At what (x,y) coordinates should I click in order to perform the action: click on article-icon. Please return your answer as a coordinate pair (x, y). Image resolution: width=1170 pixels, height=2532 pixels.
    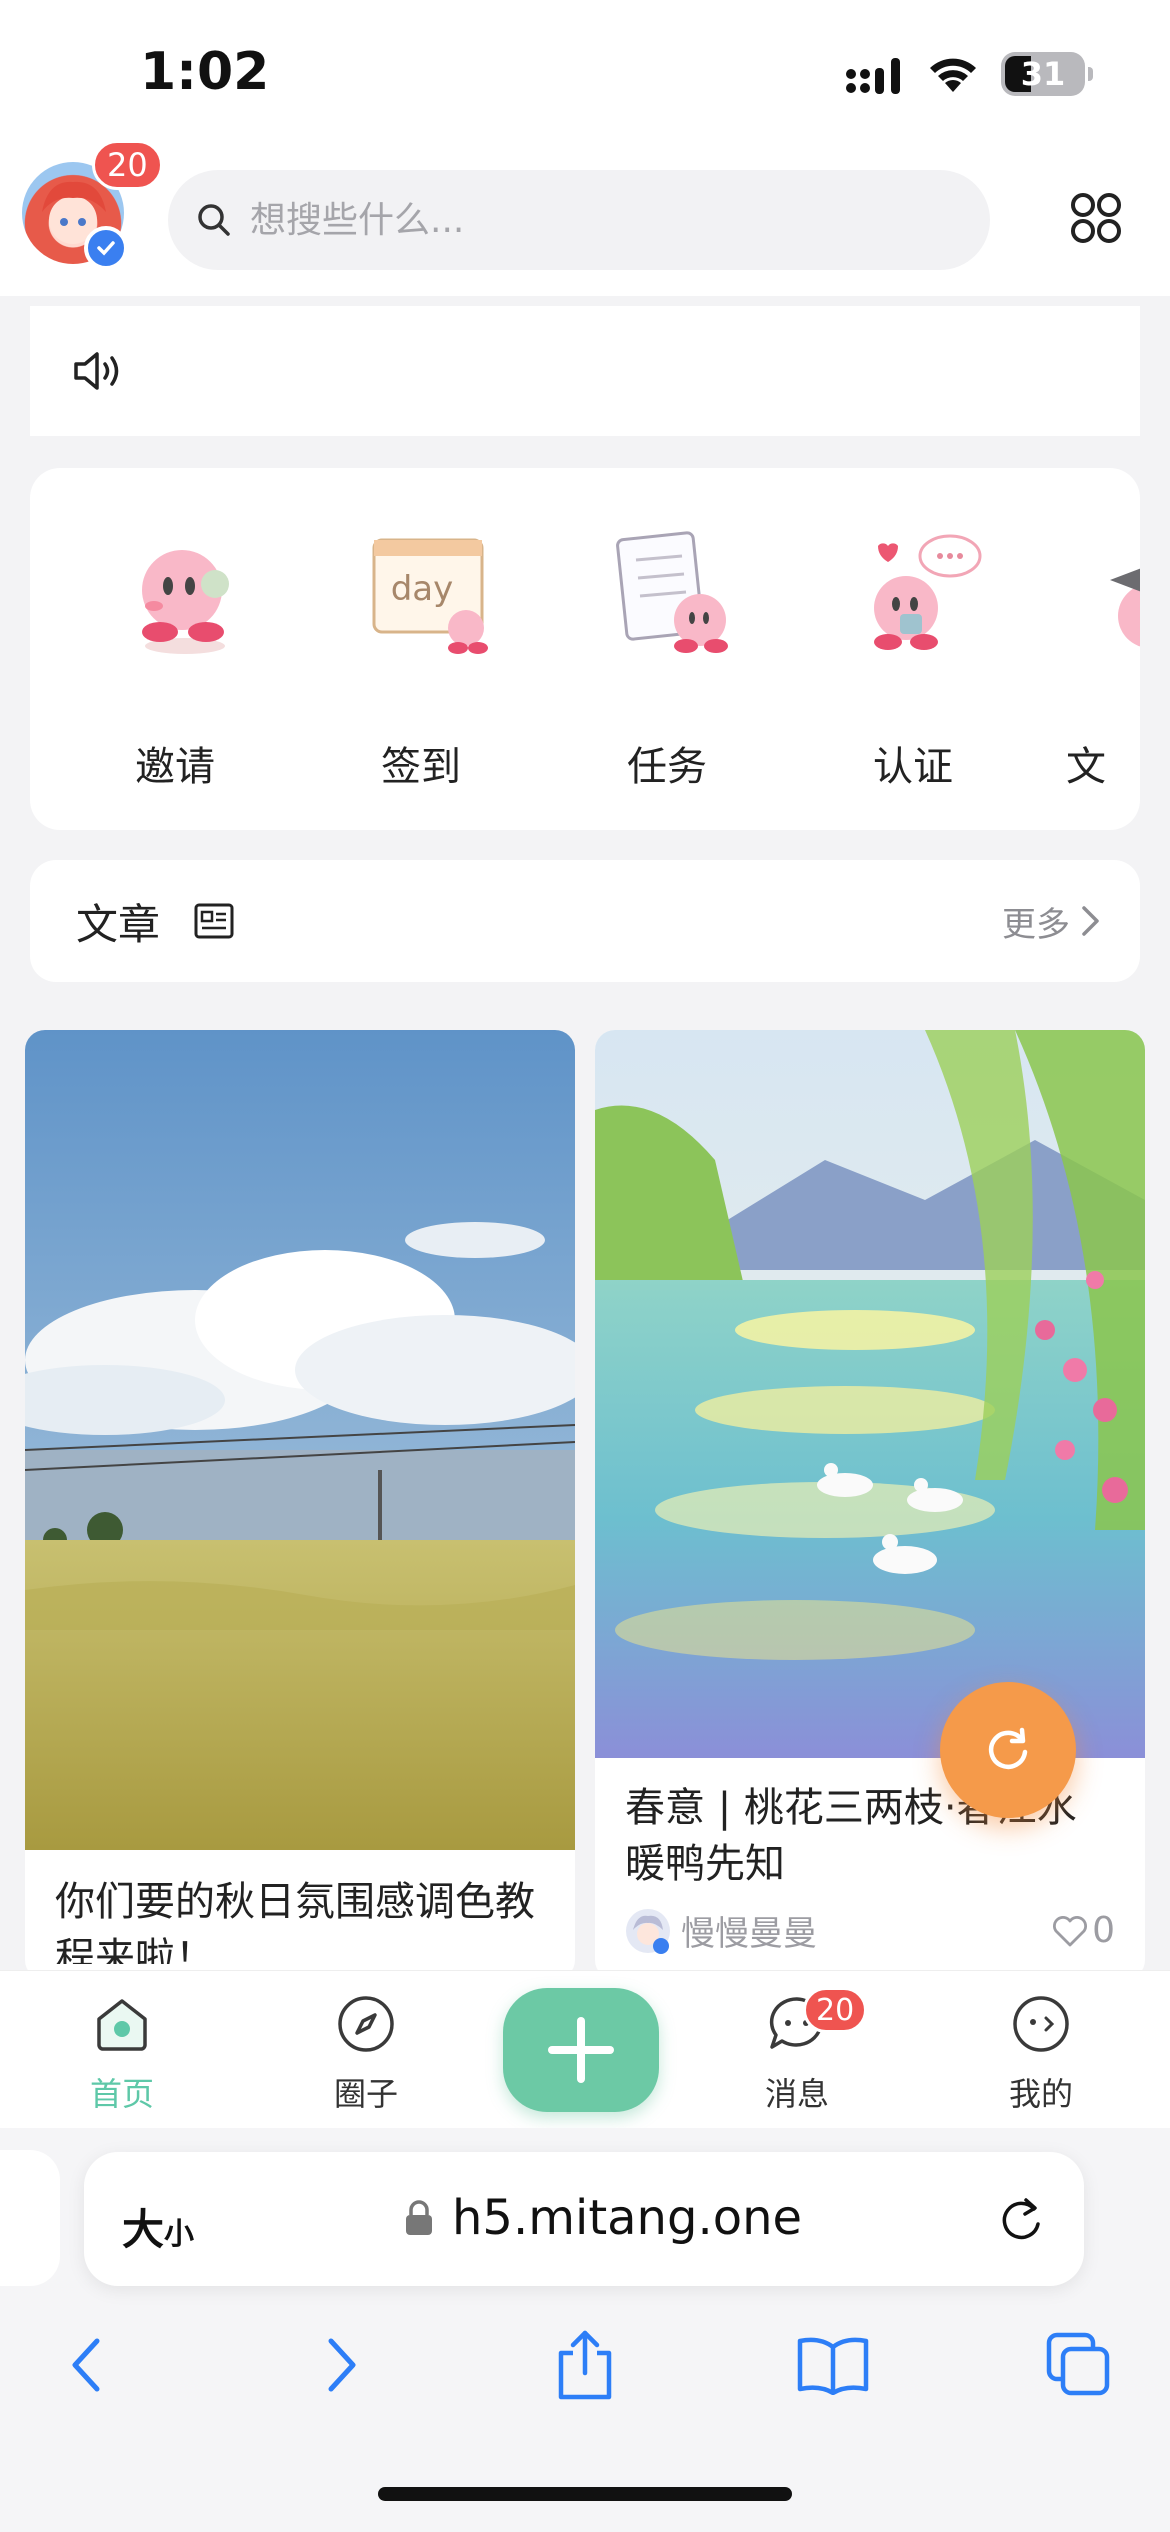
    Looking at the image, I should click on (214, 921).